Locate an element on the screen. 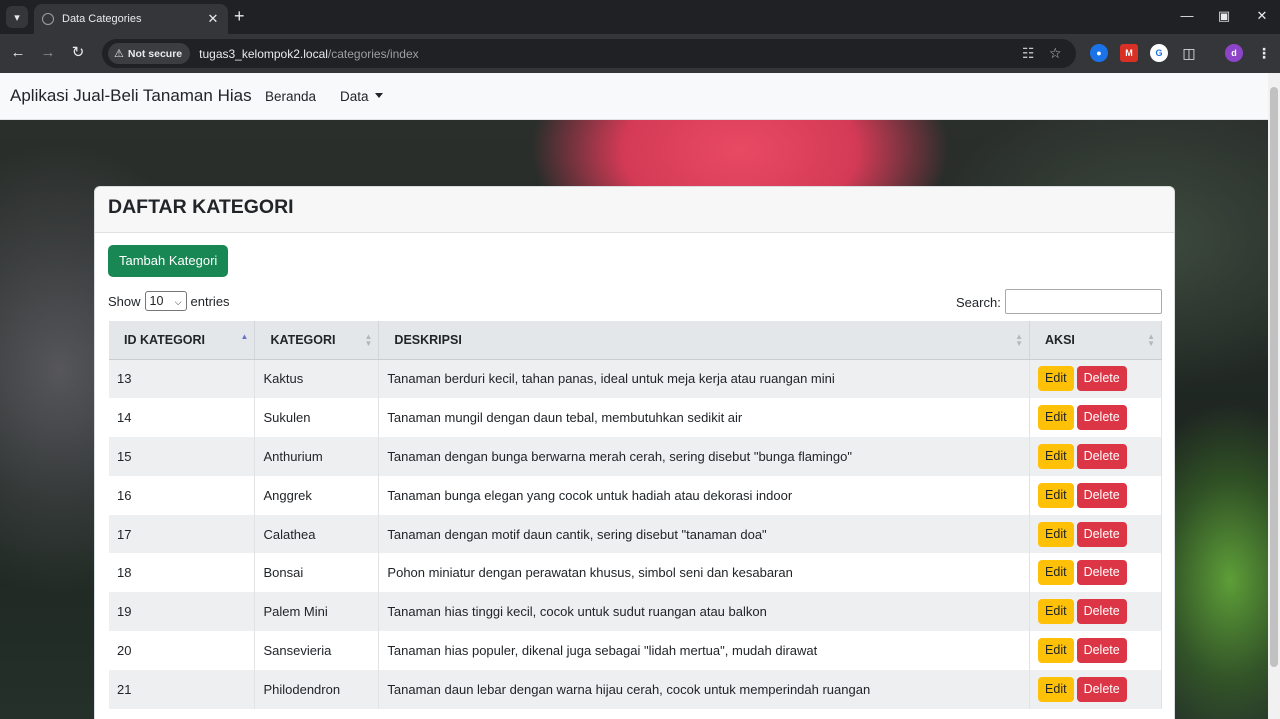  globe-icon is located at coordinates (48, 19).